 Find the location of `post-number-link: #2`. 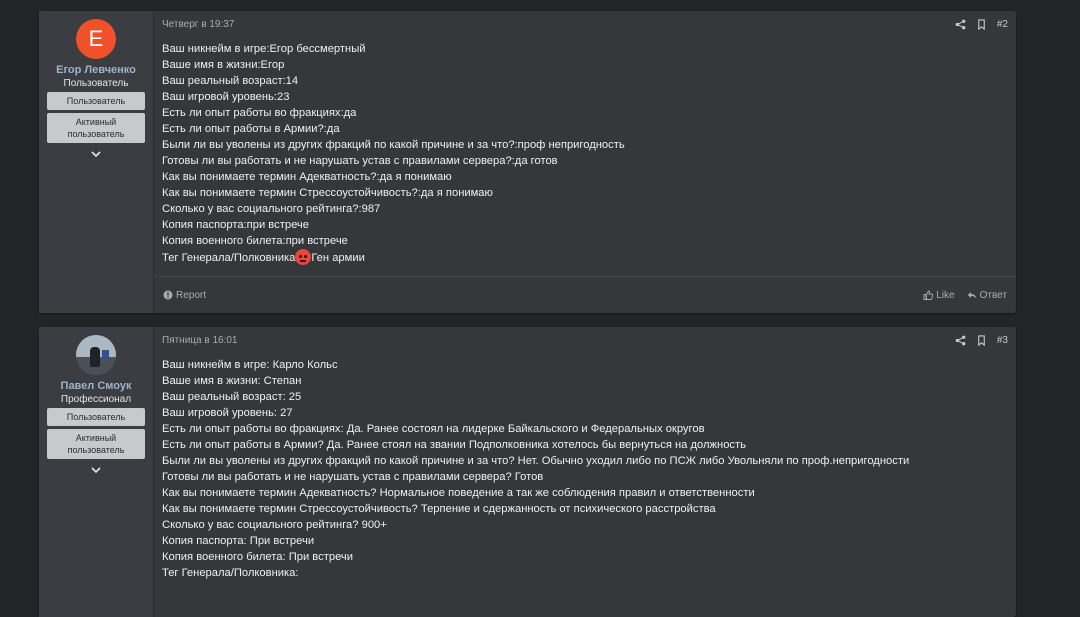

post-number-link: #2 is located at coordinates (1002, 24).